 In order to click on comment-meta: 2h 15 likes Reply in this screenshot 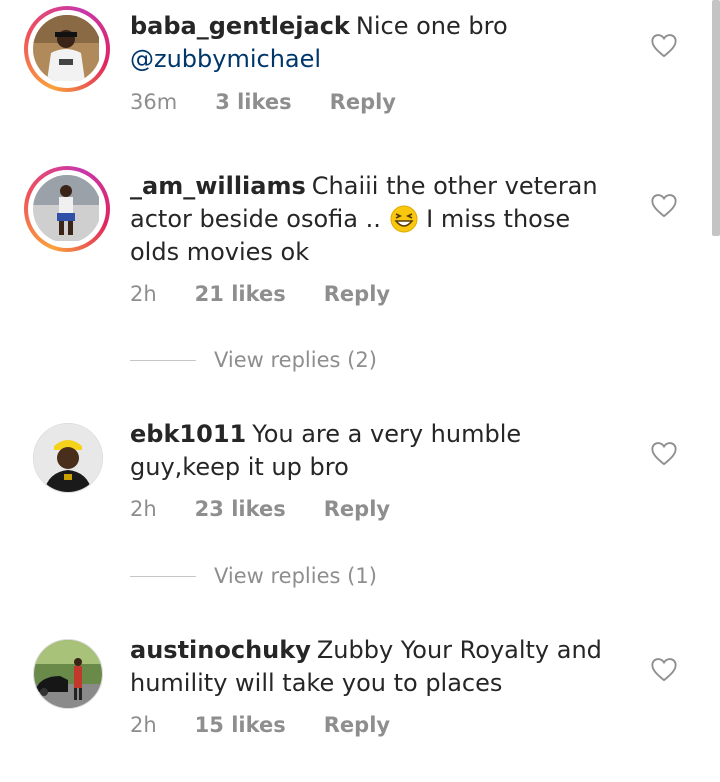, I will do `click(260, 725)`.